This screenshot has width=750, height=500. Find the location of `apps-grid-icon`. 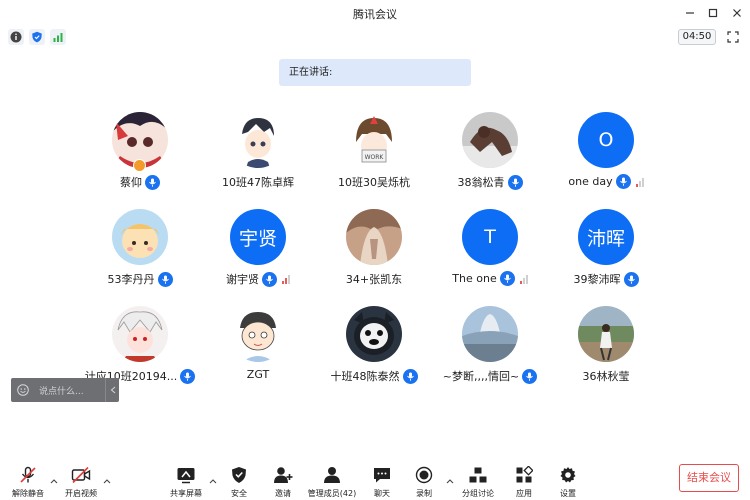

apps-grid-icon is located at coordinates (524, 475).